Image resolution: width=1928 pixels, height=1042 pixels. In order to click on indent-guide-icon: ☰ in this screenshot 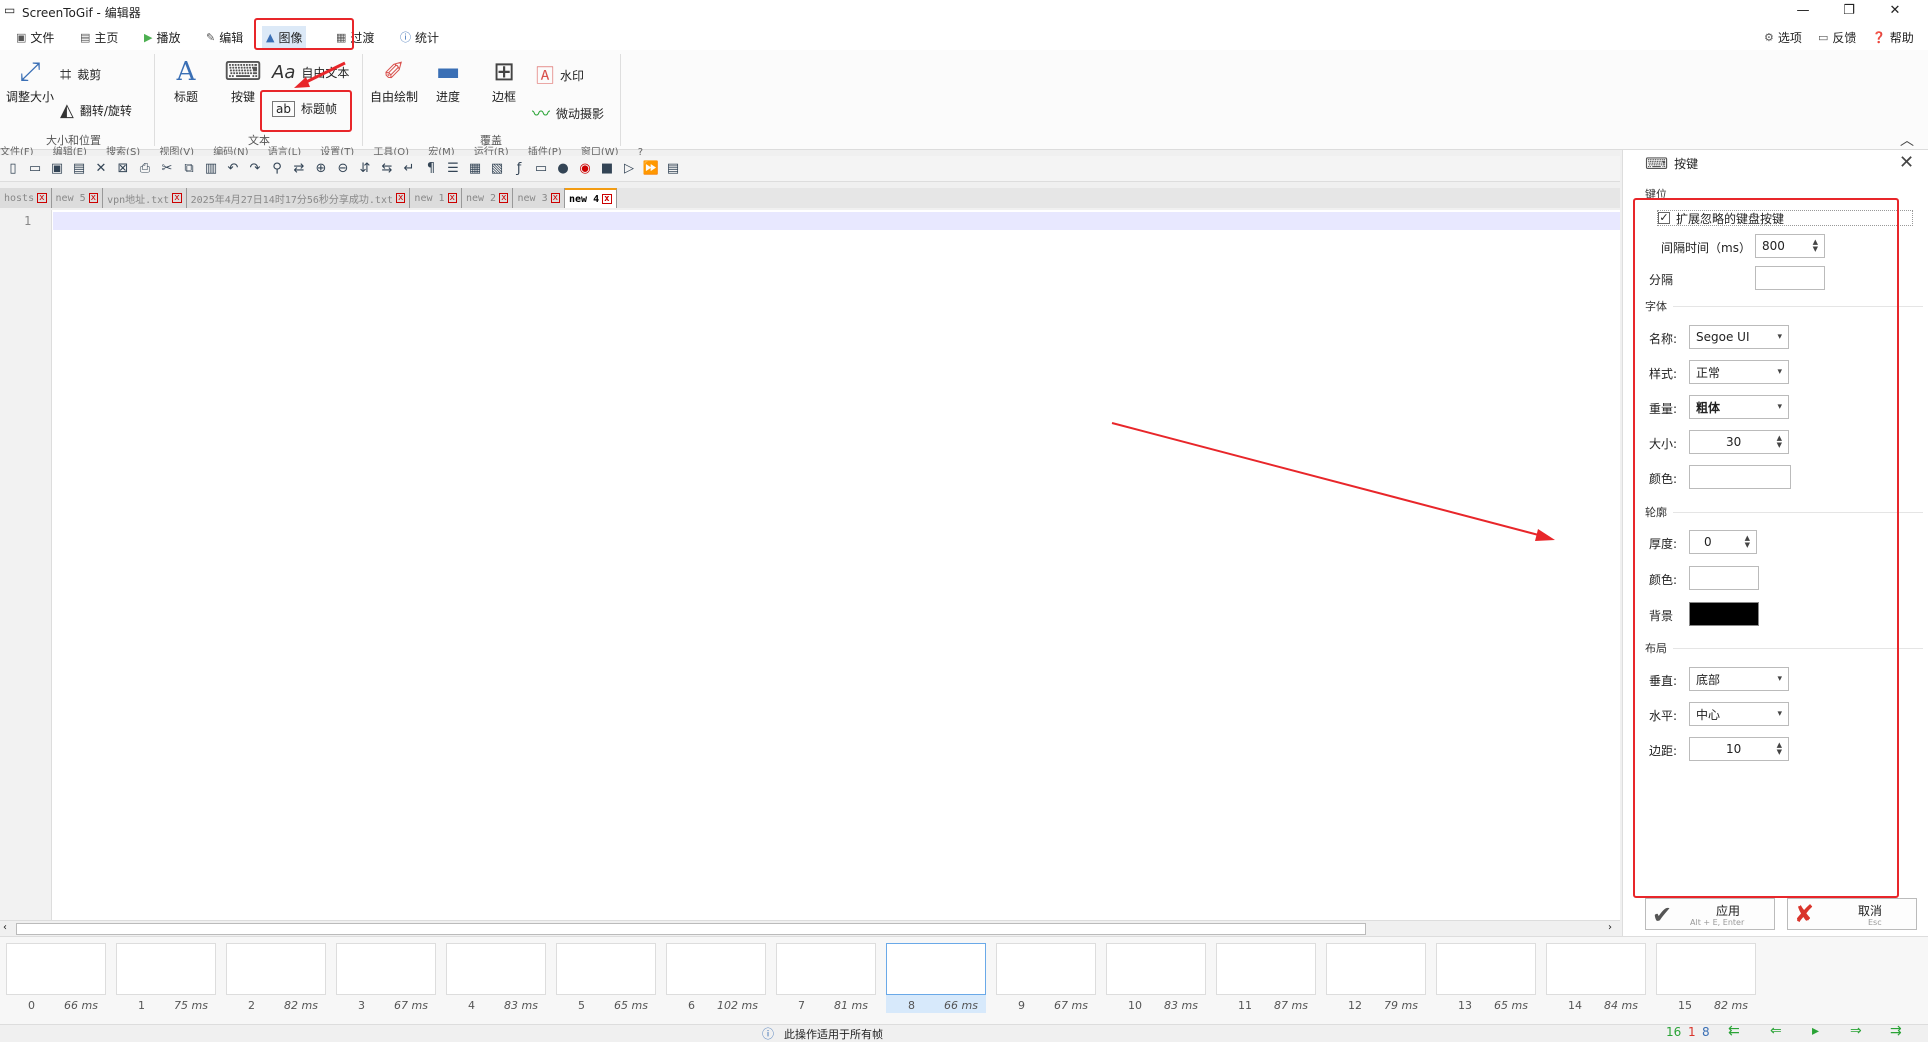, I will do `click(453, 168)`.